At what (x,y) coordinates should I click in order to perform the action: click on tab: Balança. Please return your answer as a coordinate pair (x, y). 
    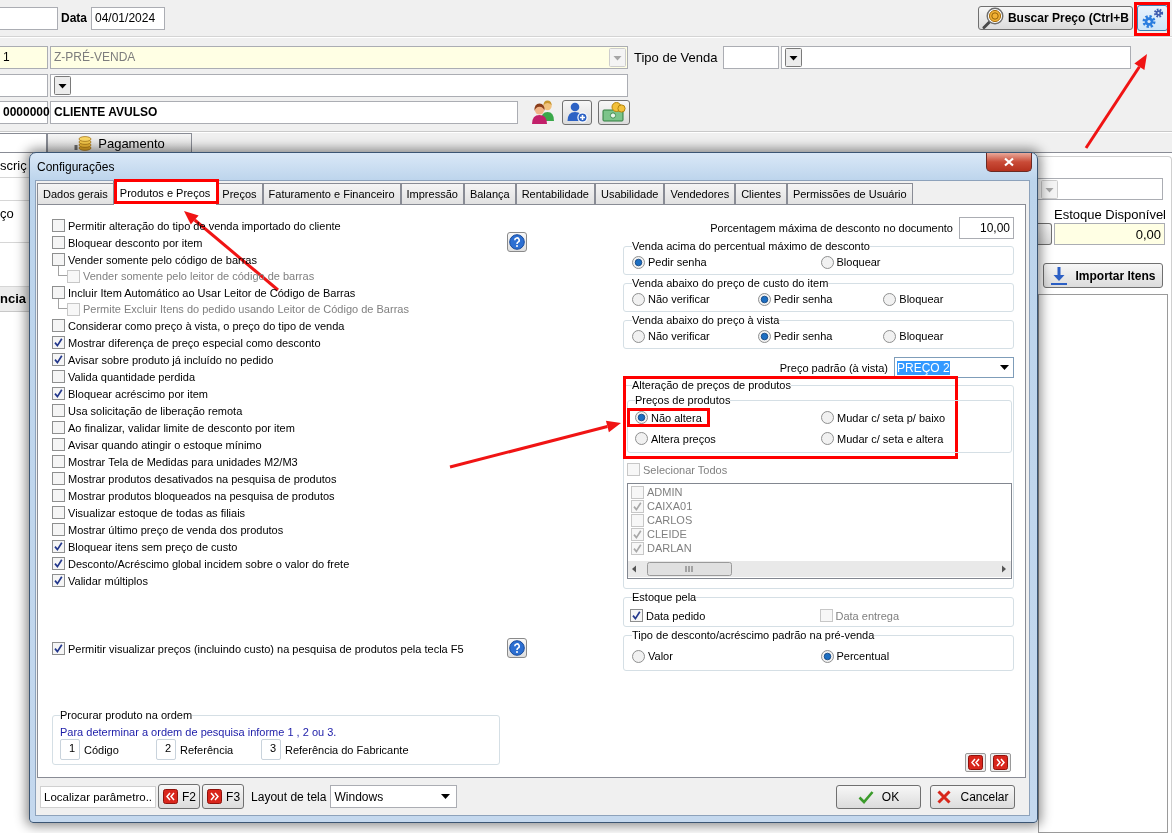
    Looking at the image, I should click on (489, 193).